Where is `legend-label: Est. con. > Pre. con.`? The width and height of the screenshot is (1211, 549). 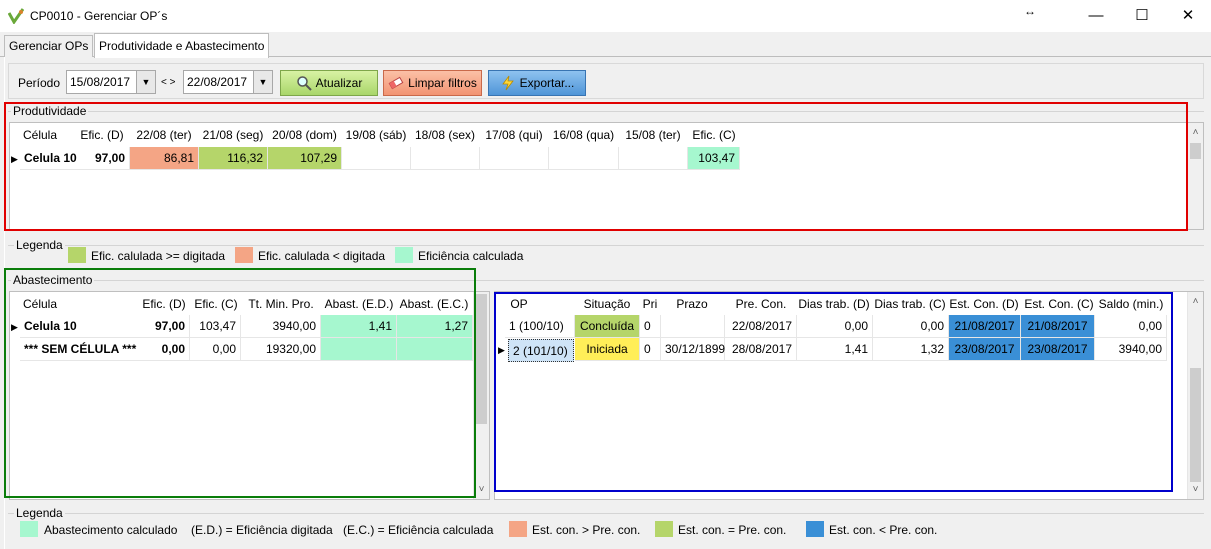
legend-label: Est. con. > Pre. con. is located at coordinates (586, 530).